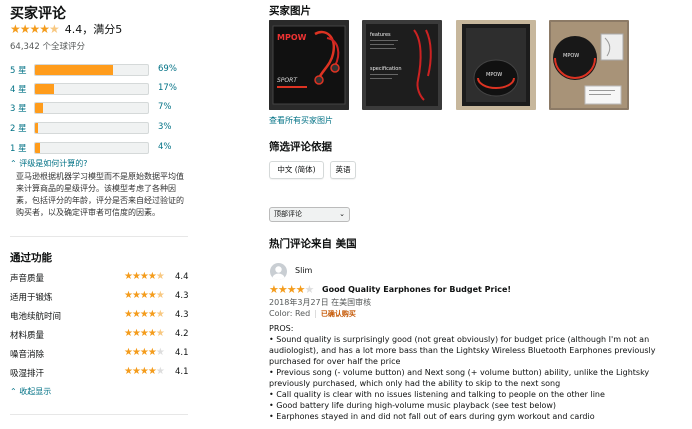 The height and width of the screenshot is (429, 692). What do you see at coordinates (100, 297) in the screenshot?
I see `feature-row: 适用于锻炼 ★★★★★ 4.3` at bounding box center [100, 297].